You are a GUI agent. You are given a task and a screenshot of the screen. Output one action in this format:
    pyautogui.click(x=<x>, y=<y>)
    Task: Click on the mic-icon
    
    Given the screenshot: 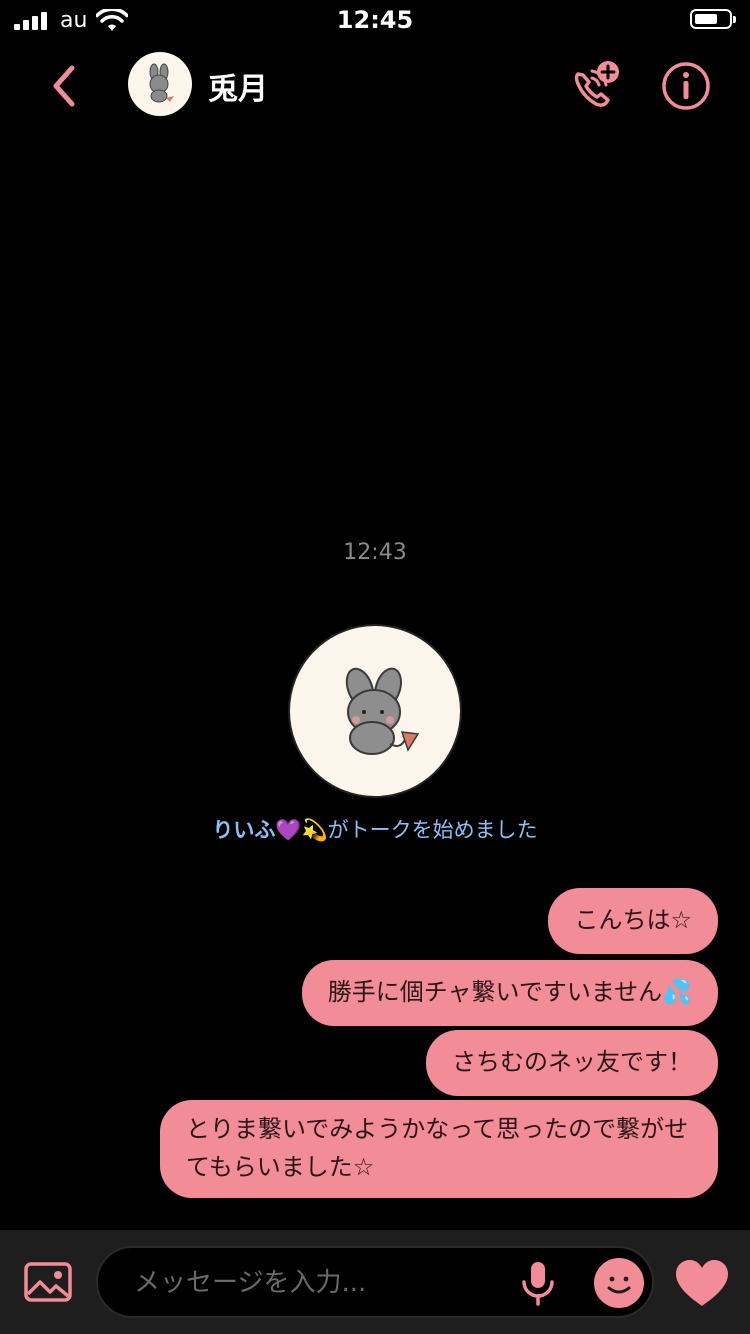 What is the action you would take?
    pyautogui.click(x=538, y=1283)
    